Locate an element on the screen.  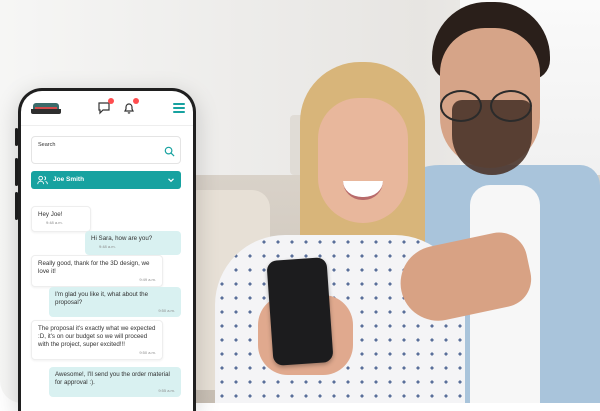
search-label: Search is located at coordinates (47, 145).